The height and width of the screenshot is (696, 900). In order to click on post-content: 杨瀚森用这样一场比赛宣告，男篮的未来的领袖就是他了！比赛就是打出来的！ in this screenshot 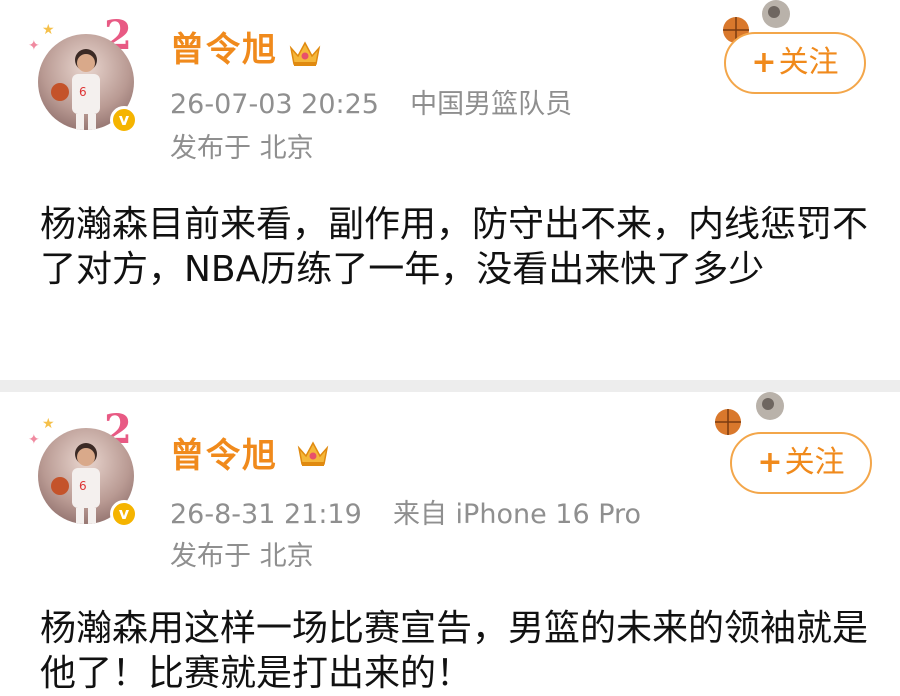, I will do `click(454, 651)`.